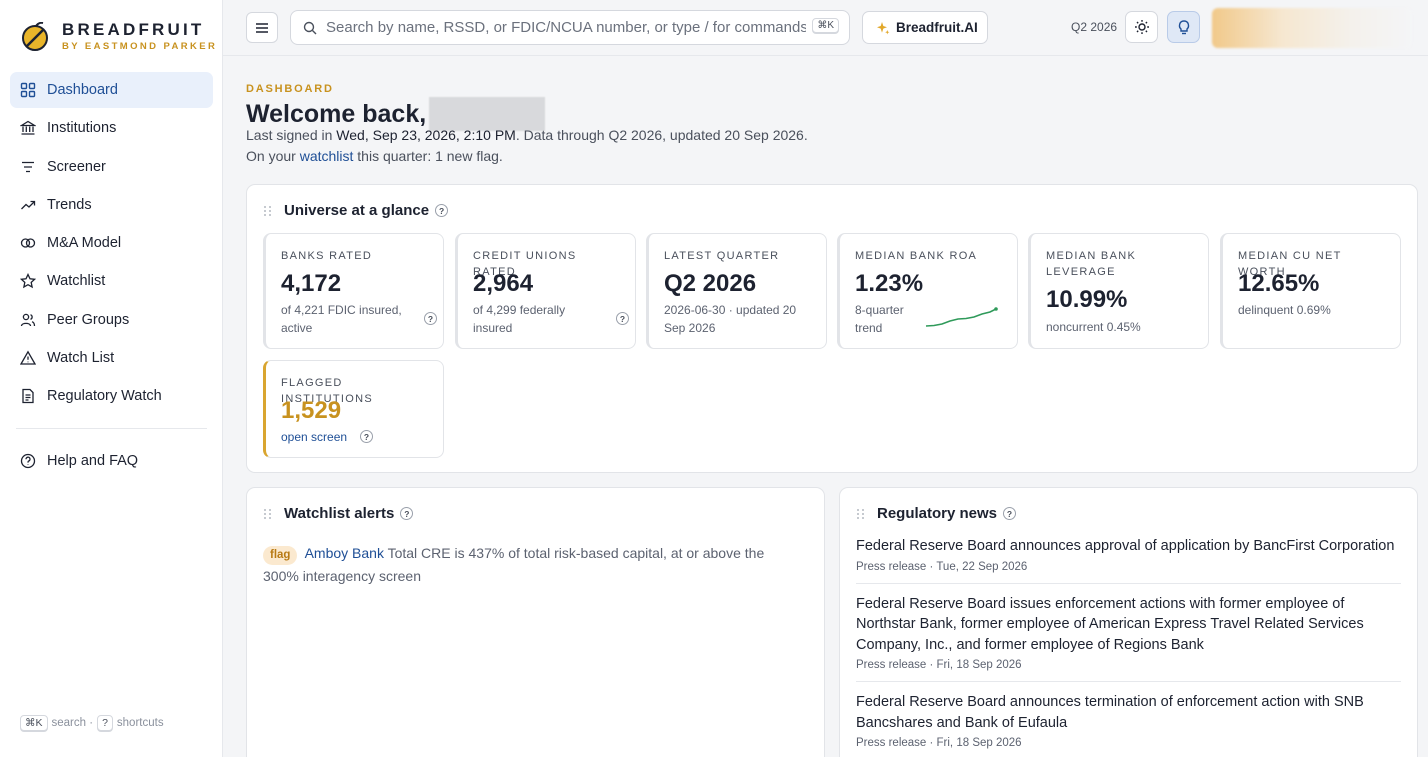 This screenshot has height=757, width=1428. Describe the element at coordinates (28, 357) in the screenshot. I see `warning-icon` at that location.